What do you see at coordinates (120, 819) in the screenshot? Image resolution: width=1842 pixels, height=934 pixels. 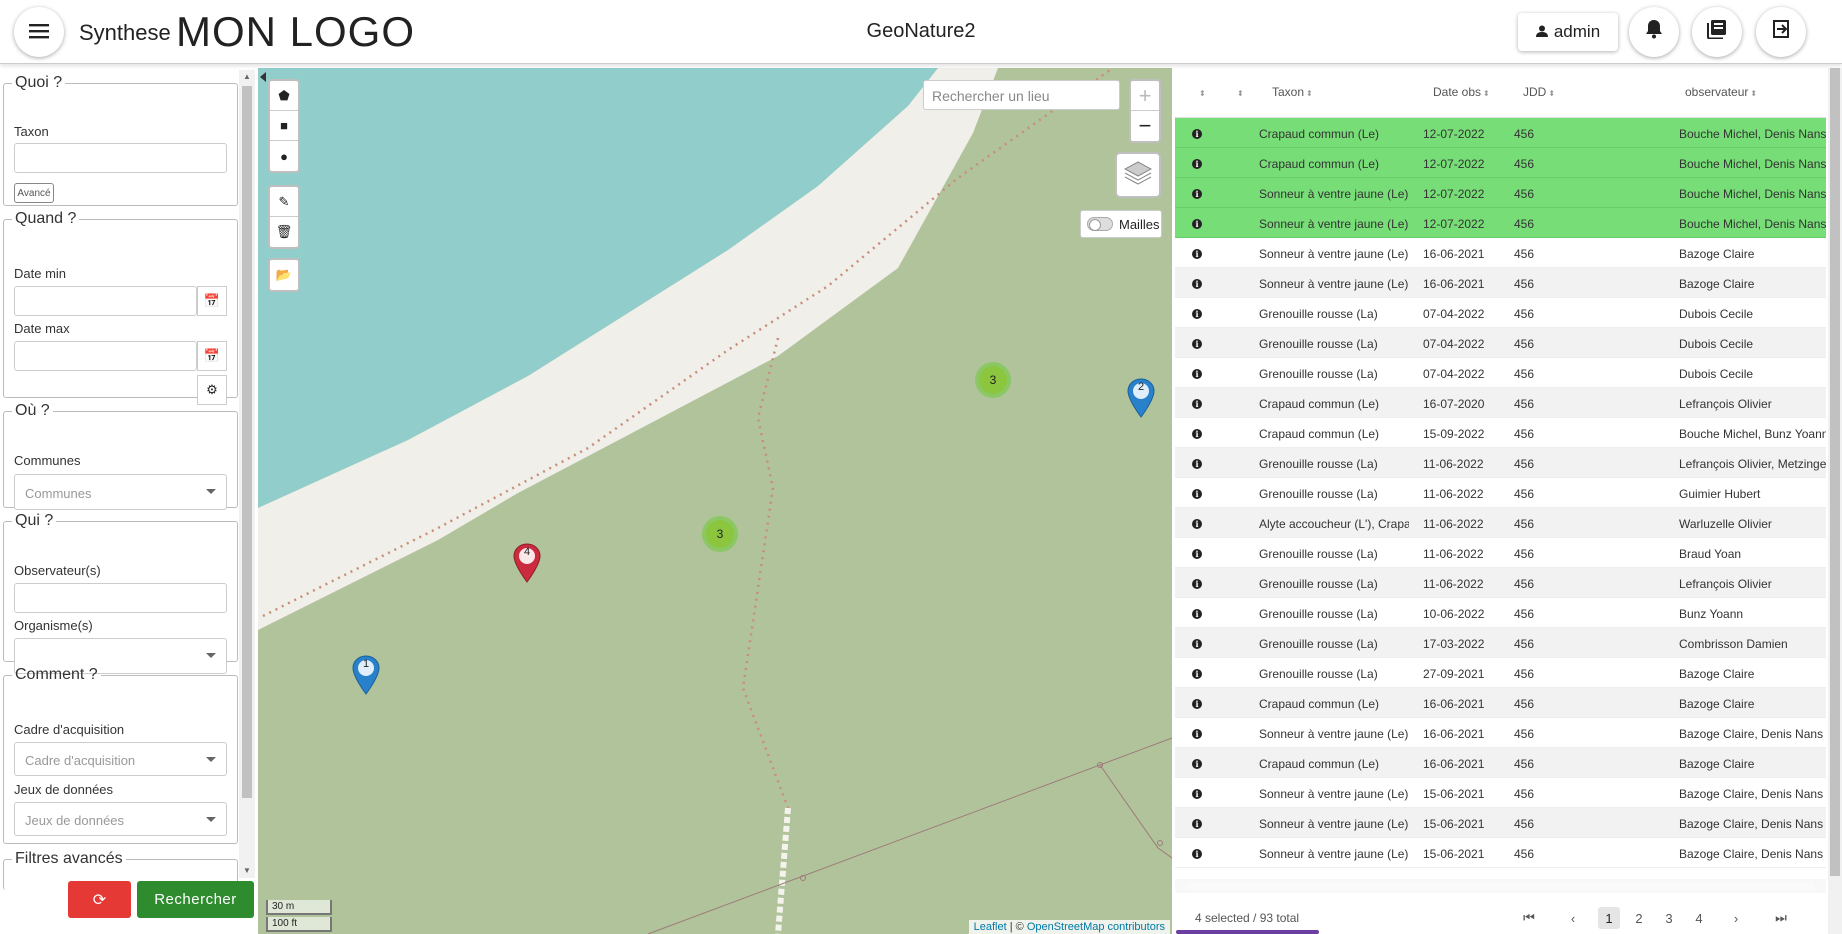 I see `jdd-select: Jeux de données` at bounding box center [120, 819].